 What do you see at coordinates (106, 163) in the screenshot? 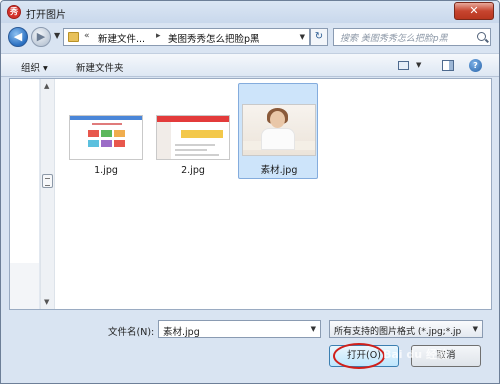
I see `file-item: 1.jpg` at bounding box center [106, 163].